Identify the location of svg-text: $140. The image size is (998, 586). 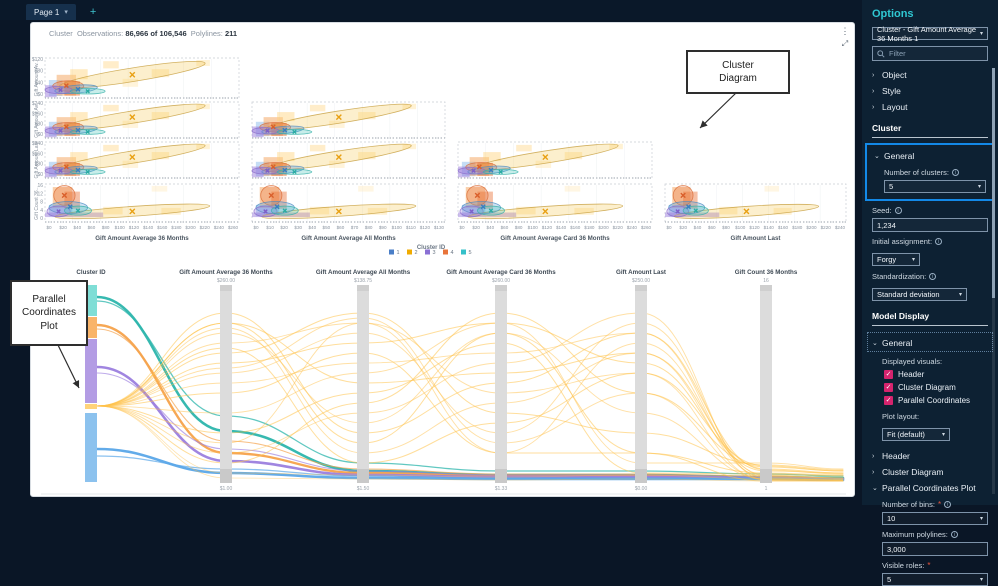
(769, 227).